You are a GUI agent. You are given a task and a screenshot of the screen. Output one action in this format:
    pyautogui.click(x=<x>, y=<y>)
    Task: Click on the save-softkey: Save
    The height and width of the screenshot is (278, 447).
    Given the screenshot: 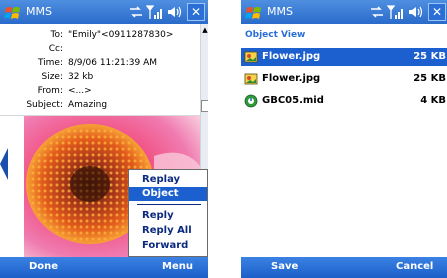 What is the action you would take?
    pyautogui.click(x=284, y=266)
    